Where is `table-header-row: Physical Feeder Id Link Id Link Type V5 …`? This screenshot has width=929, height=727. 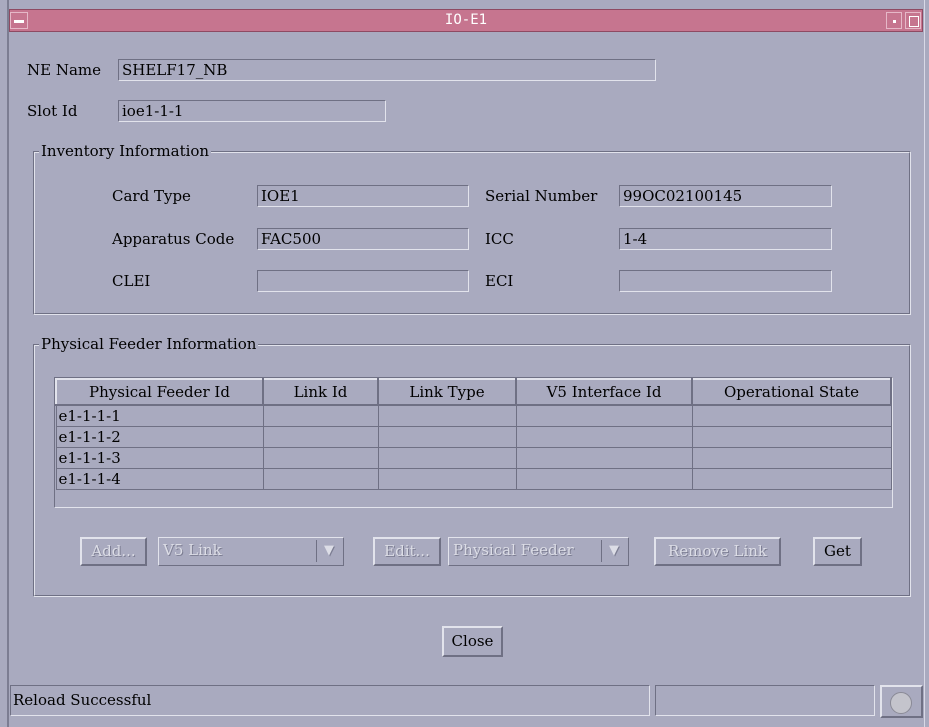
table-header-row: Physical Feeder Id Link Id Link Type V5 … is located at coordinates (473, 392).